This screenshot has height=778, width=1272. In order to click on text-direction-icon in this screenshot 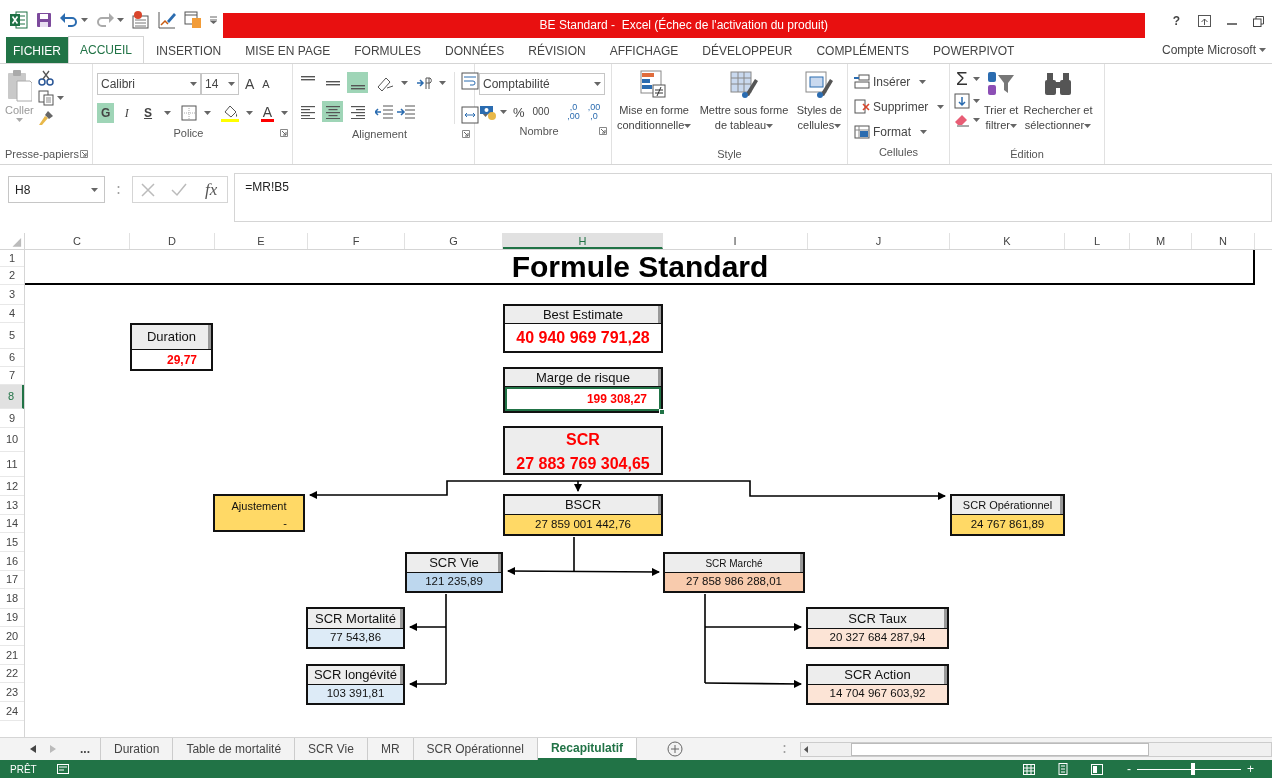, I will do `click(424, 82)`.